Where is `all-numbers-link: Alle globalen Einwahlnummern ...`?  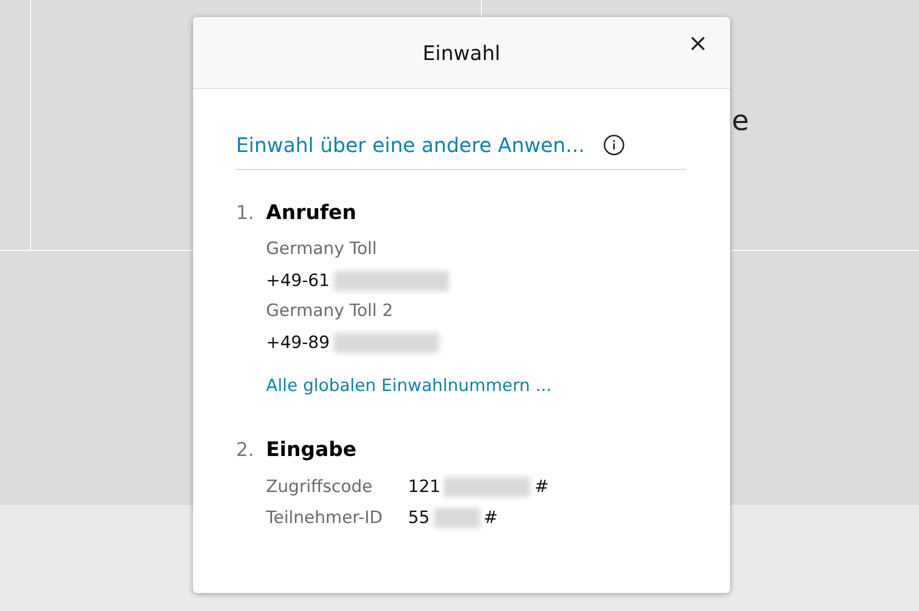 all-numbers-link: Alle globalen Einwahlnummern ... is located at coordinates (409, 386).